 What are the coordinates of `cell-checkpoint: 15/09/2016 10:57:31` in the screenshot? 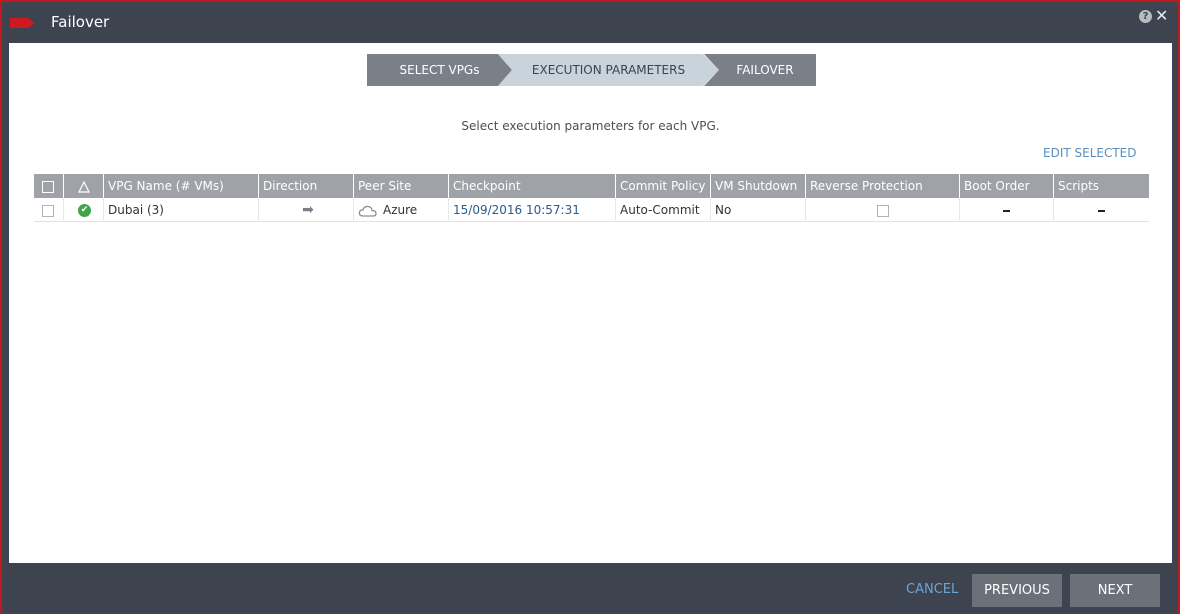 It's located at (532, 210).